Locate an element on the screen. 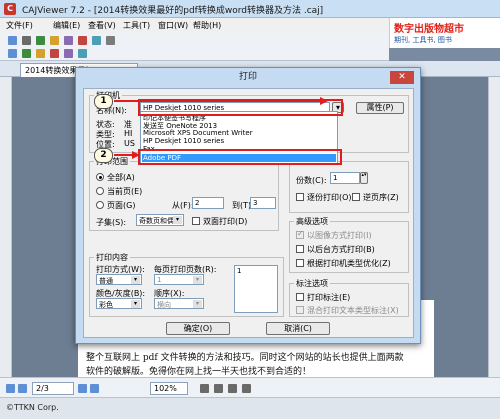 The height and width of the screenshot is (419, 500). callout-badge-1: 1 is located at coordinates (103, 101).